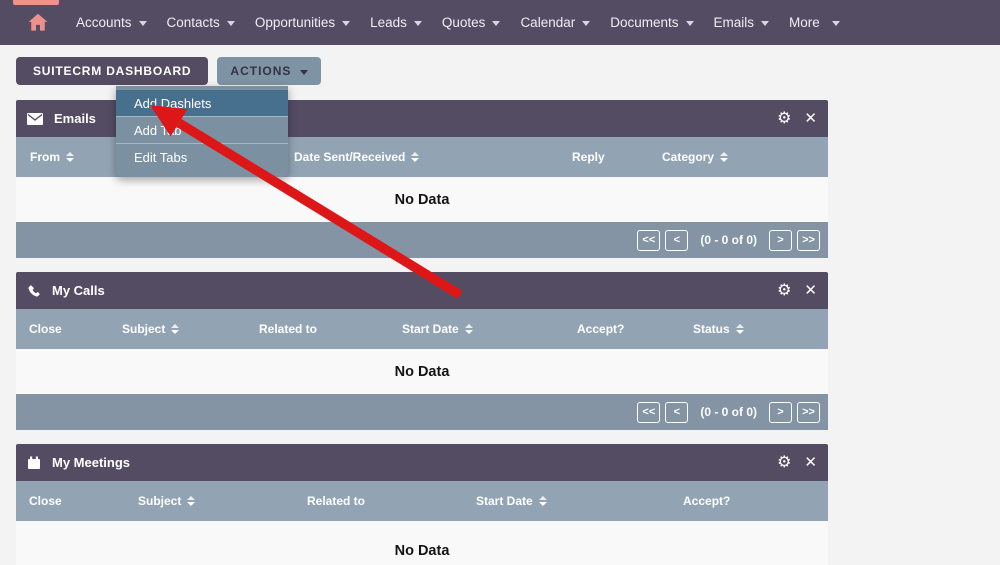  Describe the element at coordinates (804, 22) in the screenshot. I see `nav-item-label: More` at that location.